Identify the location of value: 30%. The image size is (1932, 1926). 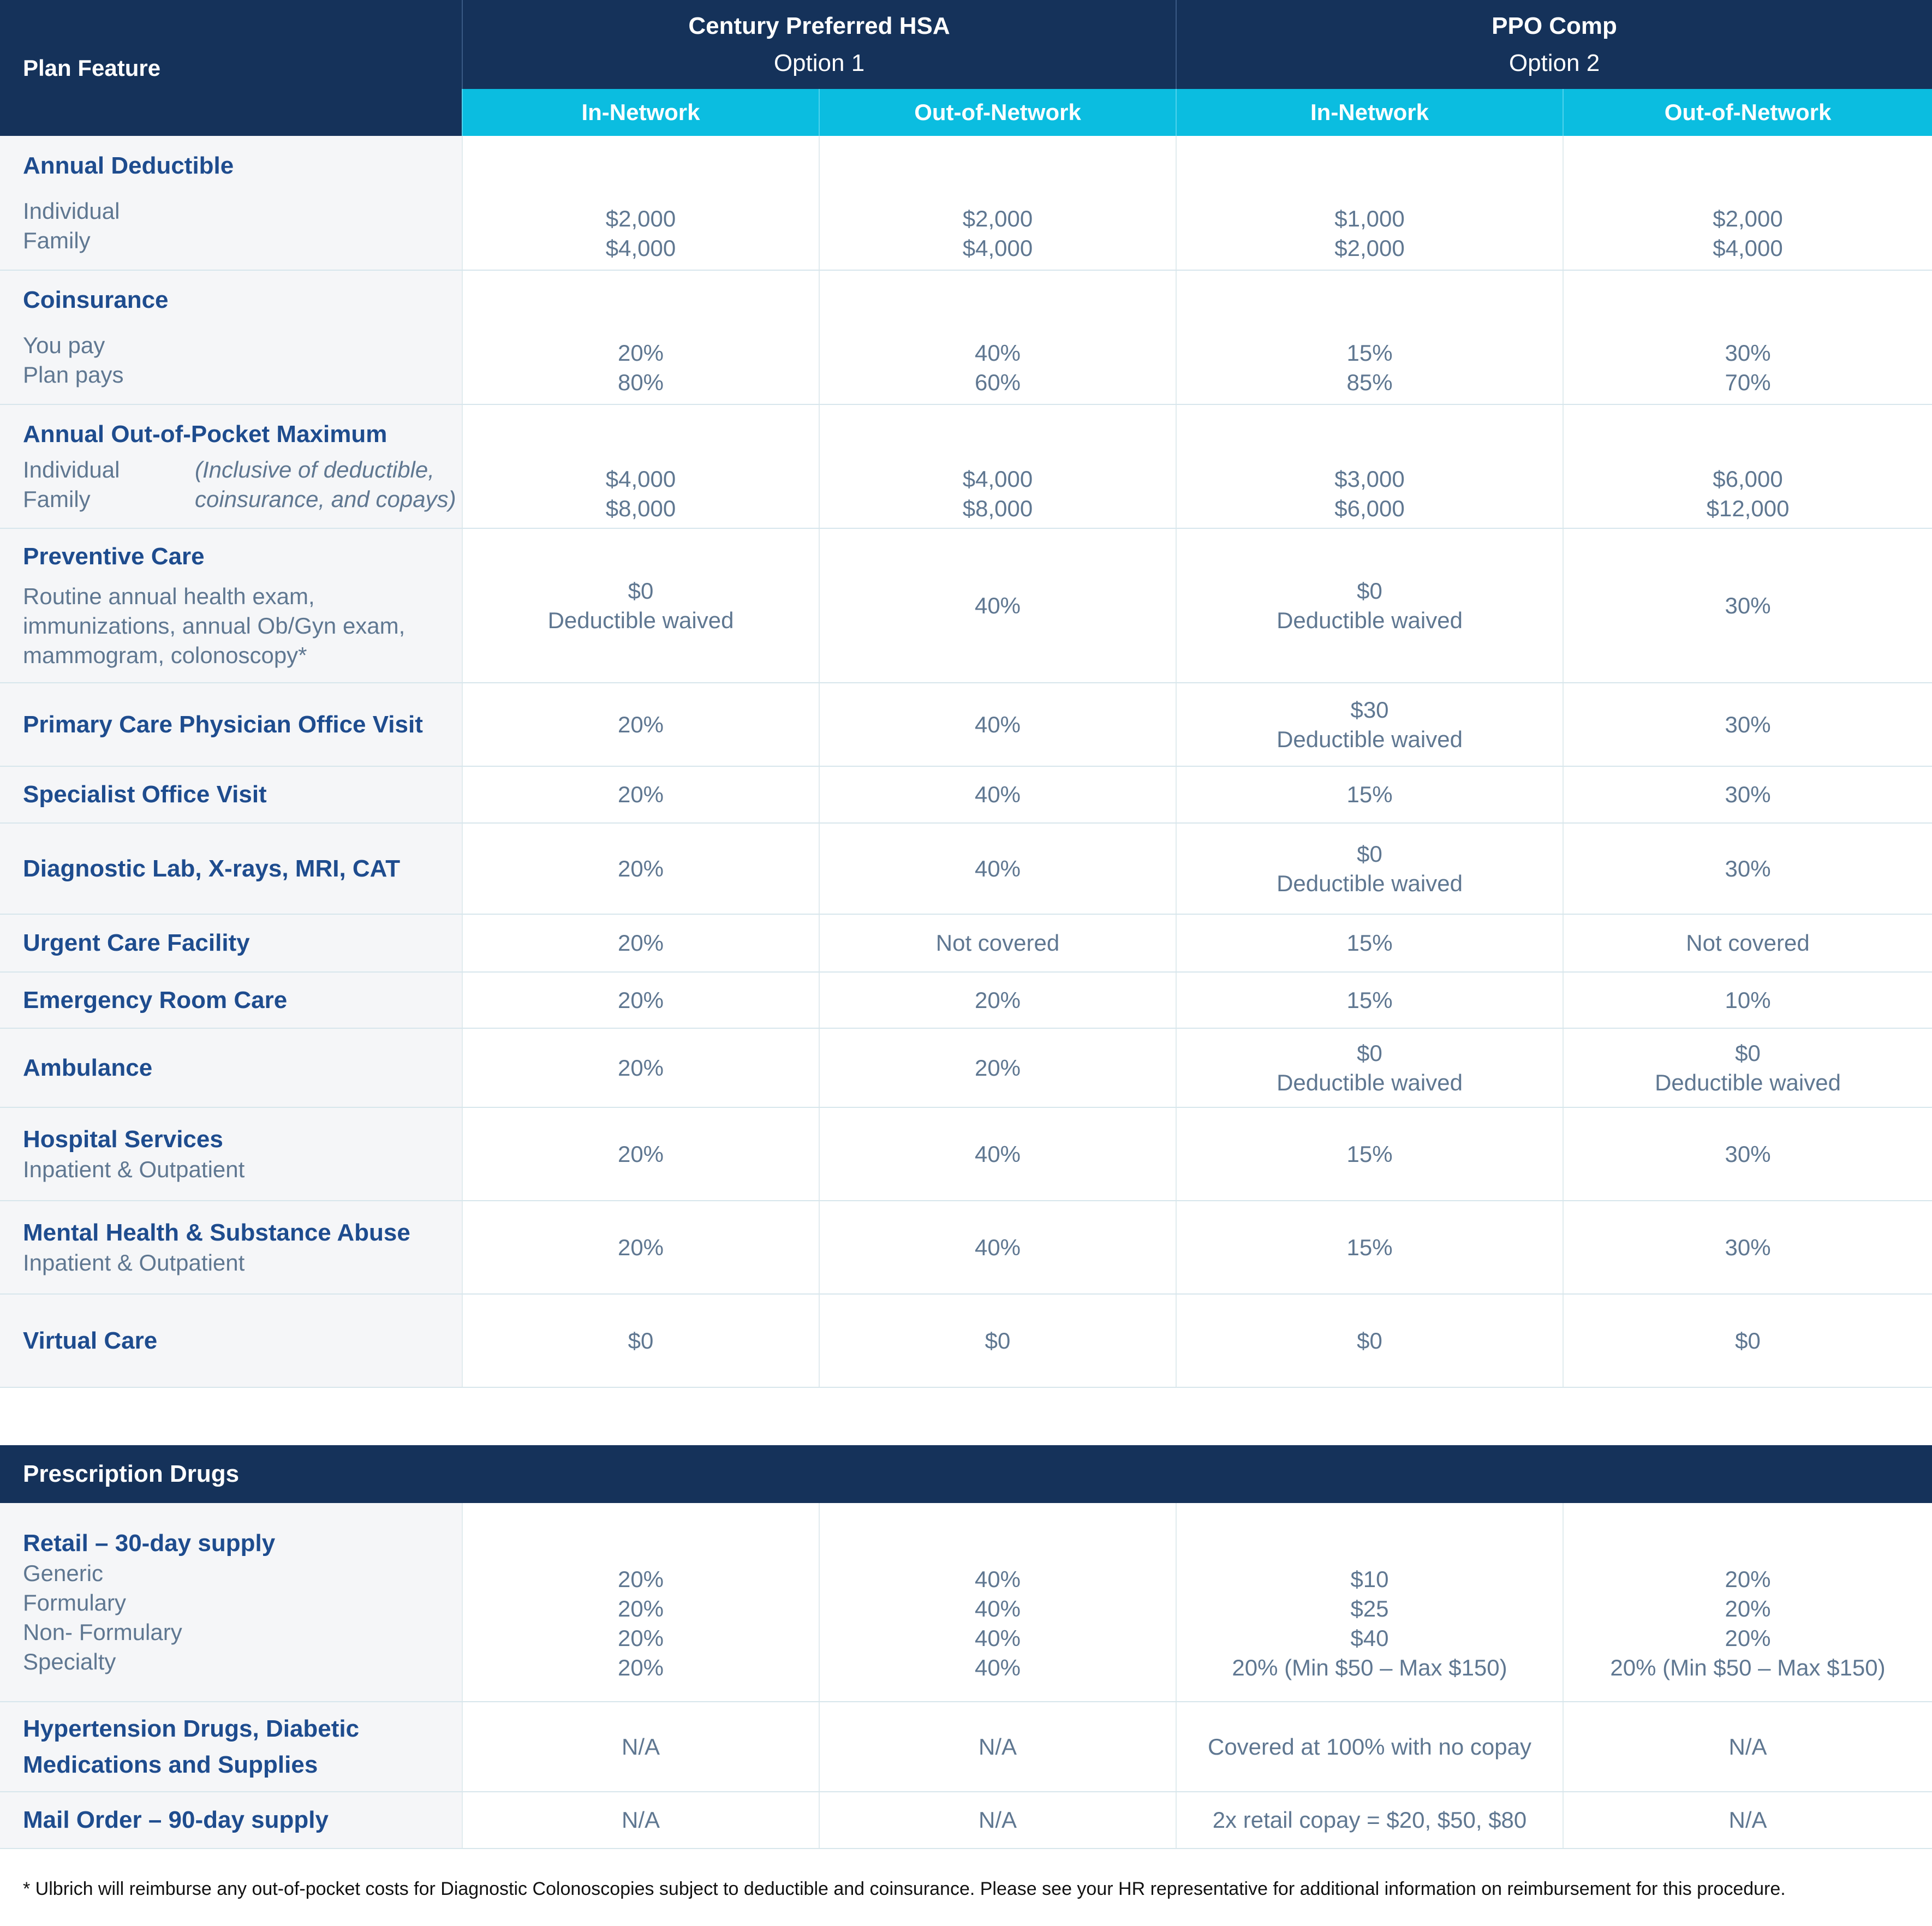
(1748, 868).